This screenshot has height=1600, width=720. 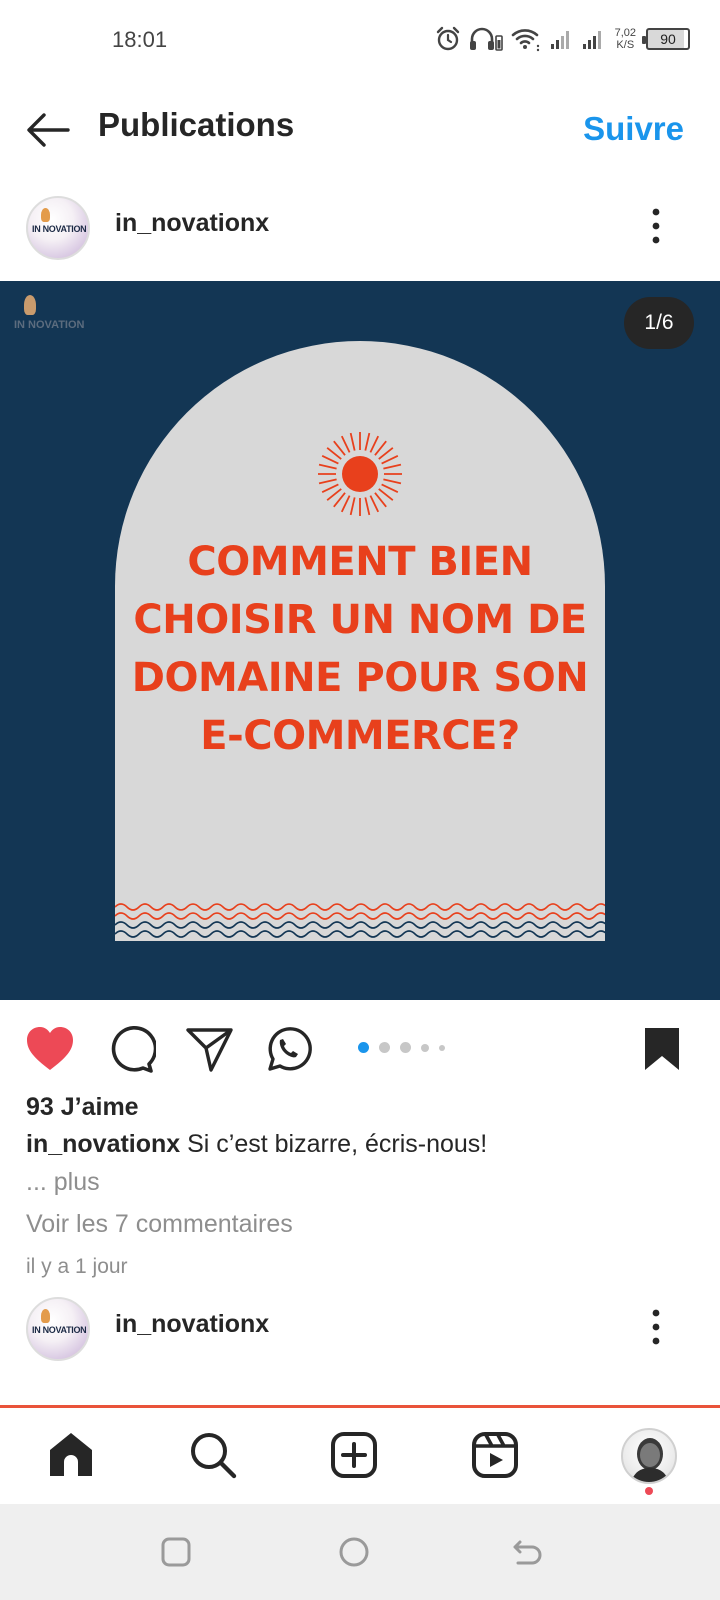 I want to click on headline-line: CHOISIR UN NOM DE, so click(x=360, y=620).